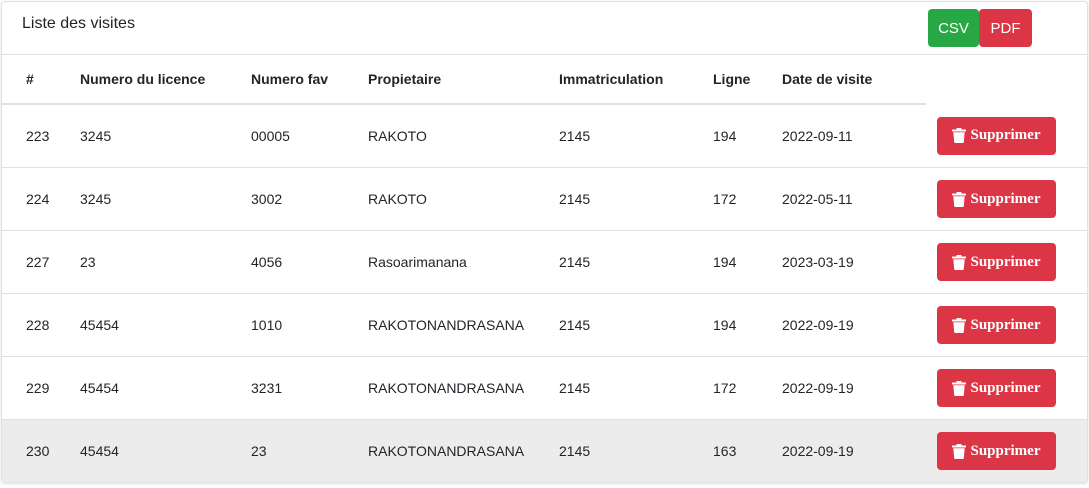 The image size is (1089, 488). What do you see at coordinates (854, 80) in the screenshot?
I see `col-header-date: Date de visite` at bounding box center [854, 80].